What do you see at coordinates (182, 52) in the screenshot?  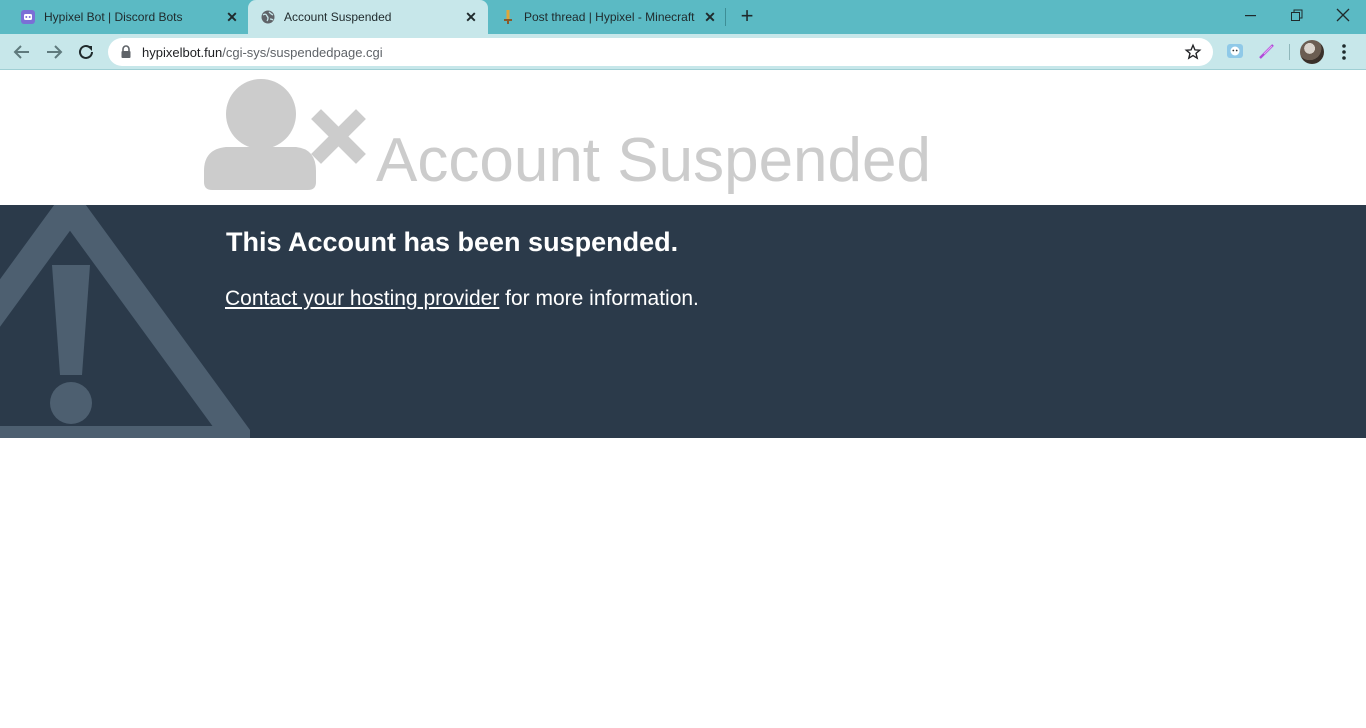 I see `url-host: hypixelbot.fun` at bounding box center [182, 52].